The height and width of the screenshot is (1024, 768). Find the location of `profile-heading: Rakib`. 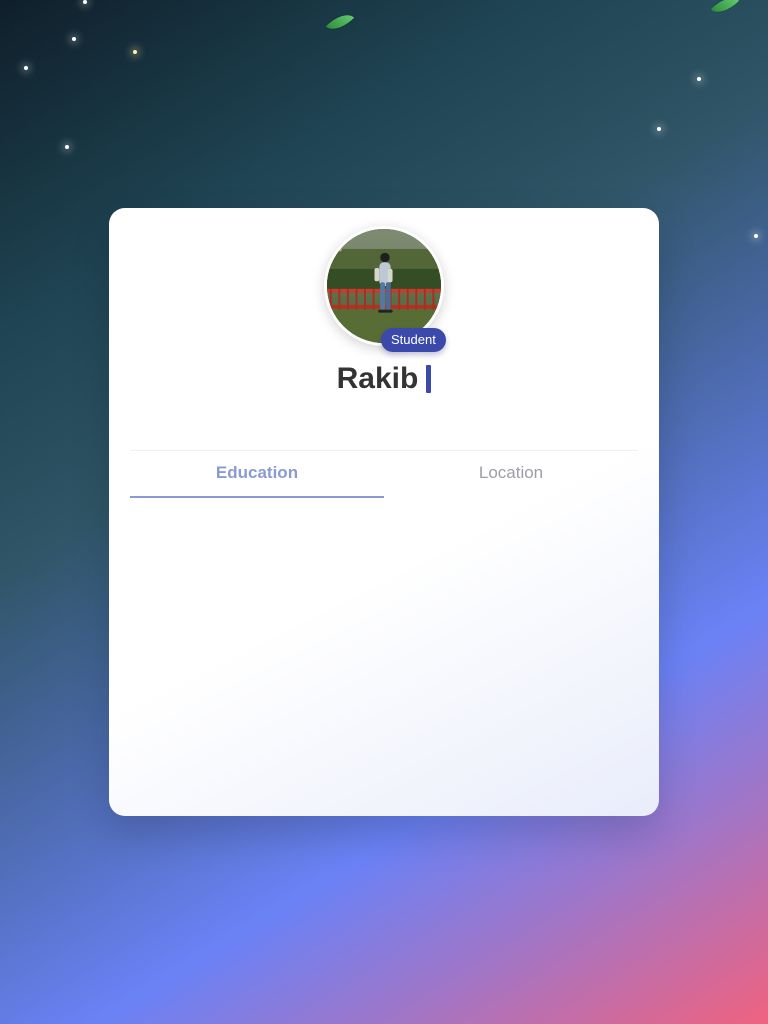

profile-heading: Rakib is located at coordinates (384, 379).